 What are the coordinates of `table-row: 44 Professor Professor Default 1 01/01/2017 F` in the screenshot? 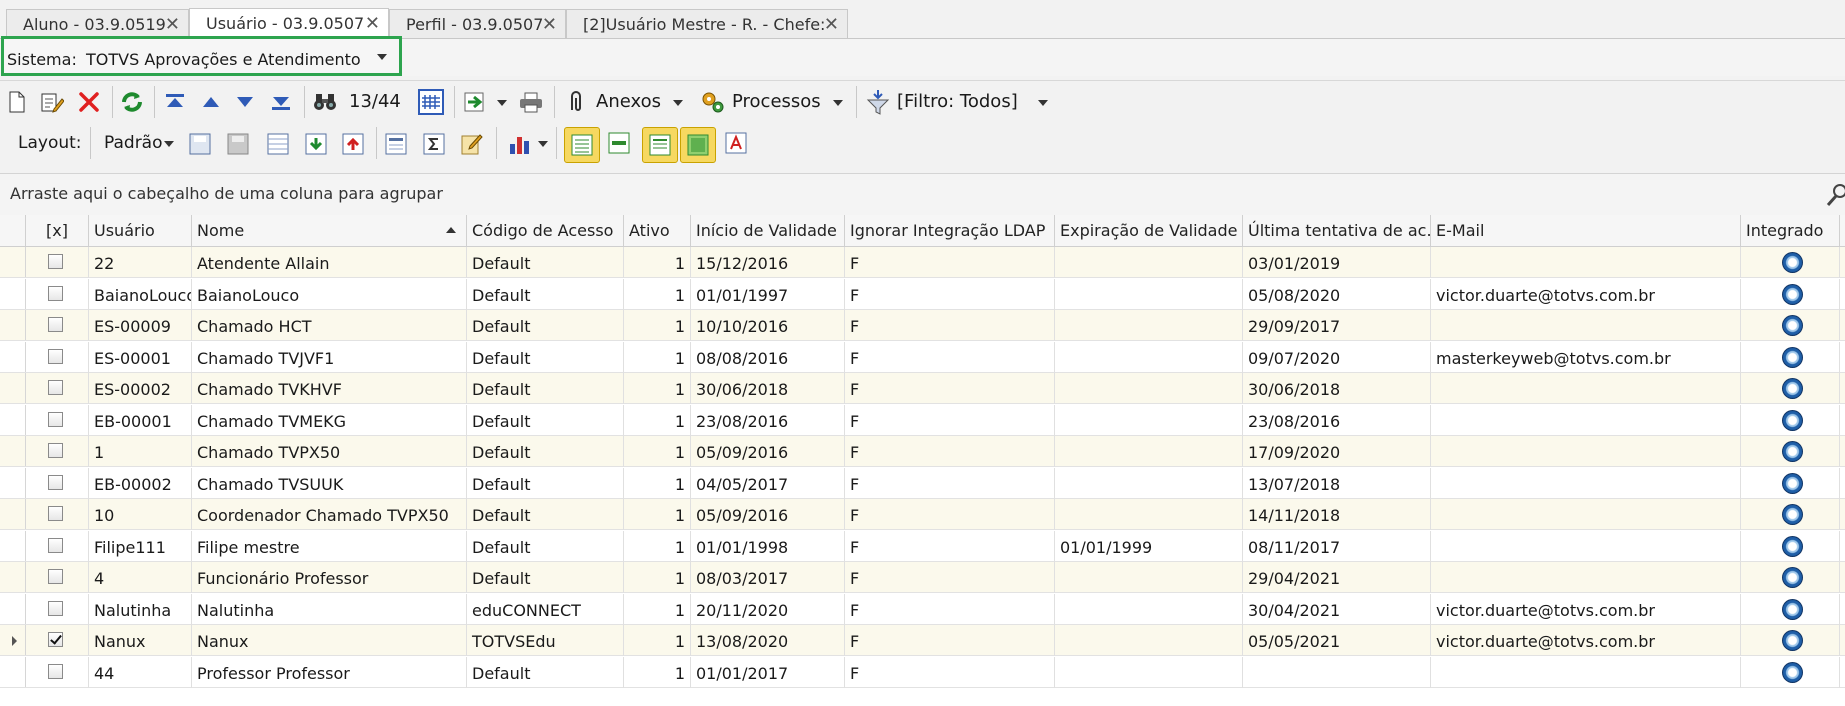 It's located at (922, 672).